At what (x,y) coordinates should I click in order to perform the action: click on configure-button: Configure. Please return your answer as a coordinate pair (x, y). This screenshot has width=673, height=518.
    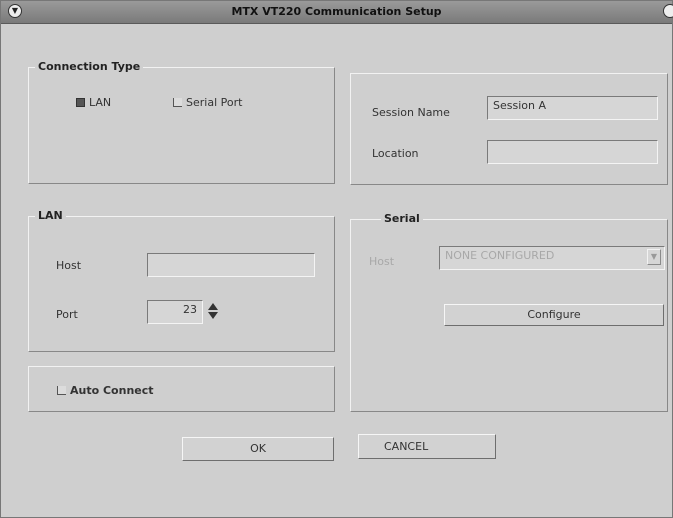
    Looking at the image, I should click on (554, 315).